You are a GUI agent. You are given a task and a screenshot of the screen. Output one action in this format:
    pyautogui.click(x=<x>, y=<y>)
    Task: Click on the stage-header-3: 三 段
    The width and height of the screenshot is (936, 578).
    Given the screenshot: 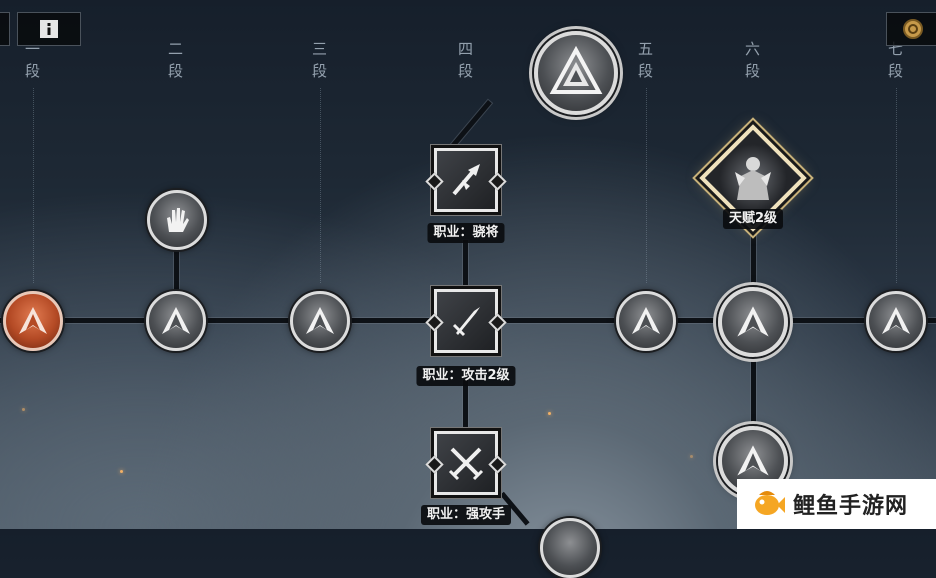 What is the action you would take?
    pyautogui.click(x=320, y=60)
    